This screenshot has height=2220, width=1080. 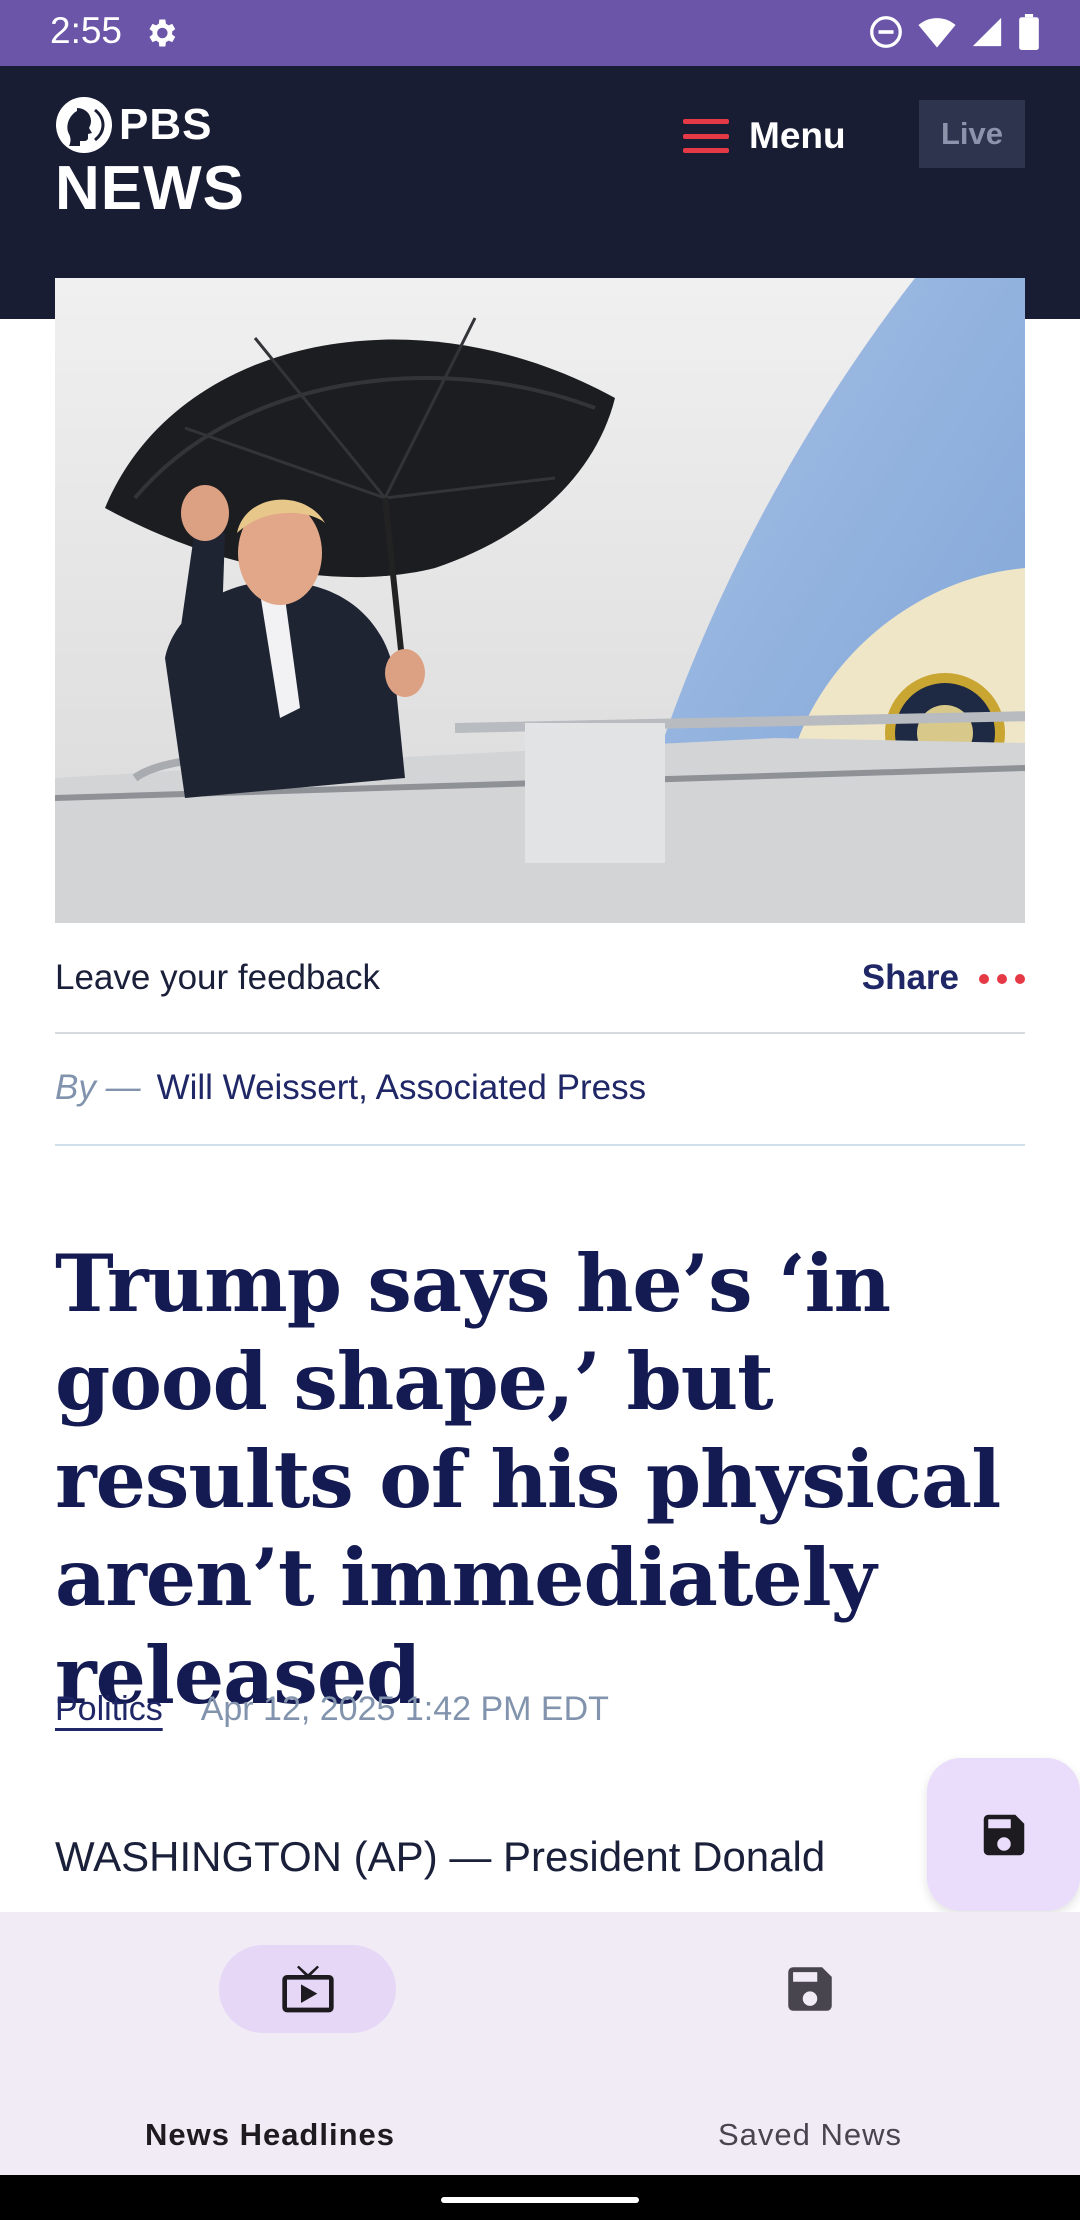 I want to click on menu-label: Menu, so click(x=797, y=135).